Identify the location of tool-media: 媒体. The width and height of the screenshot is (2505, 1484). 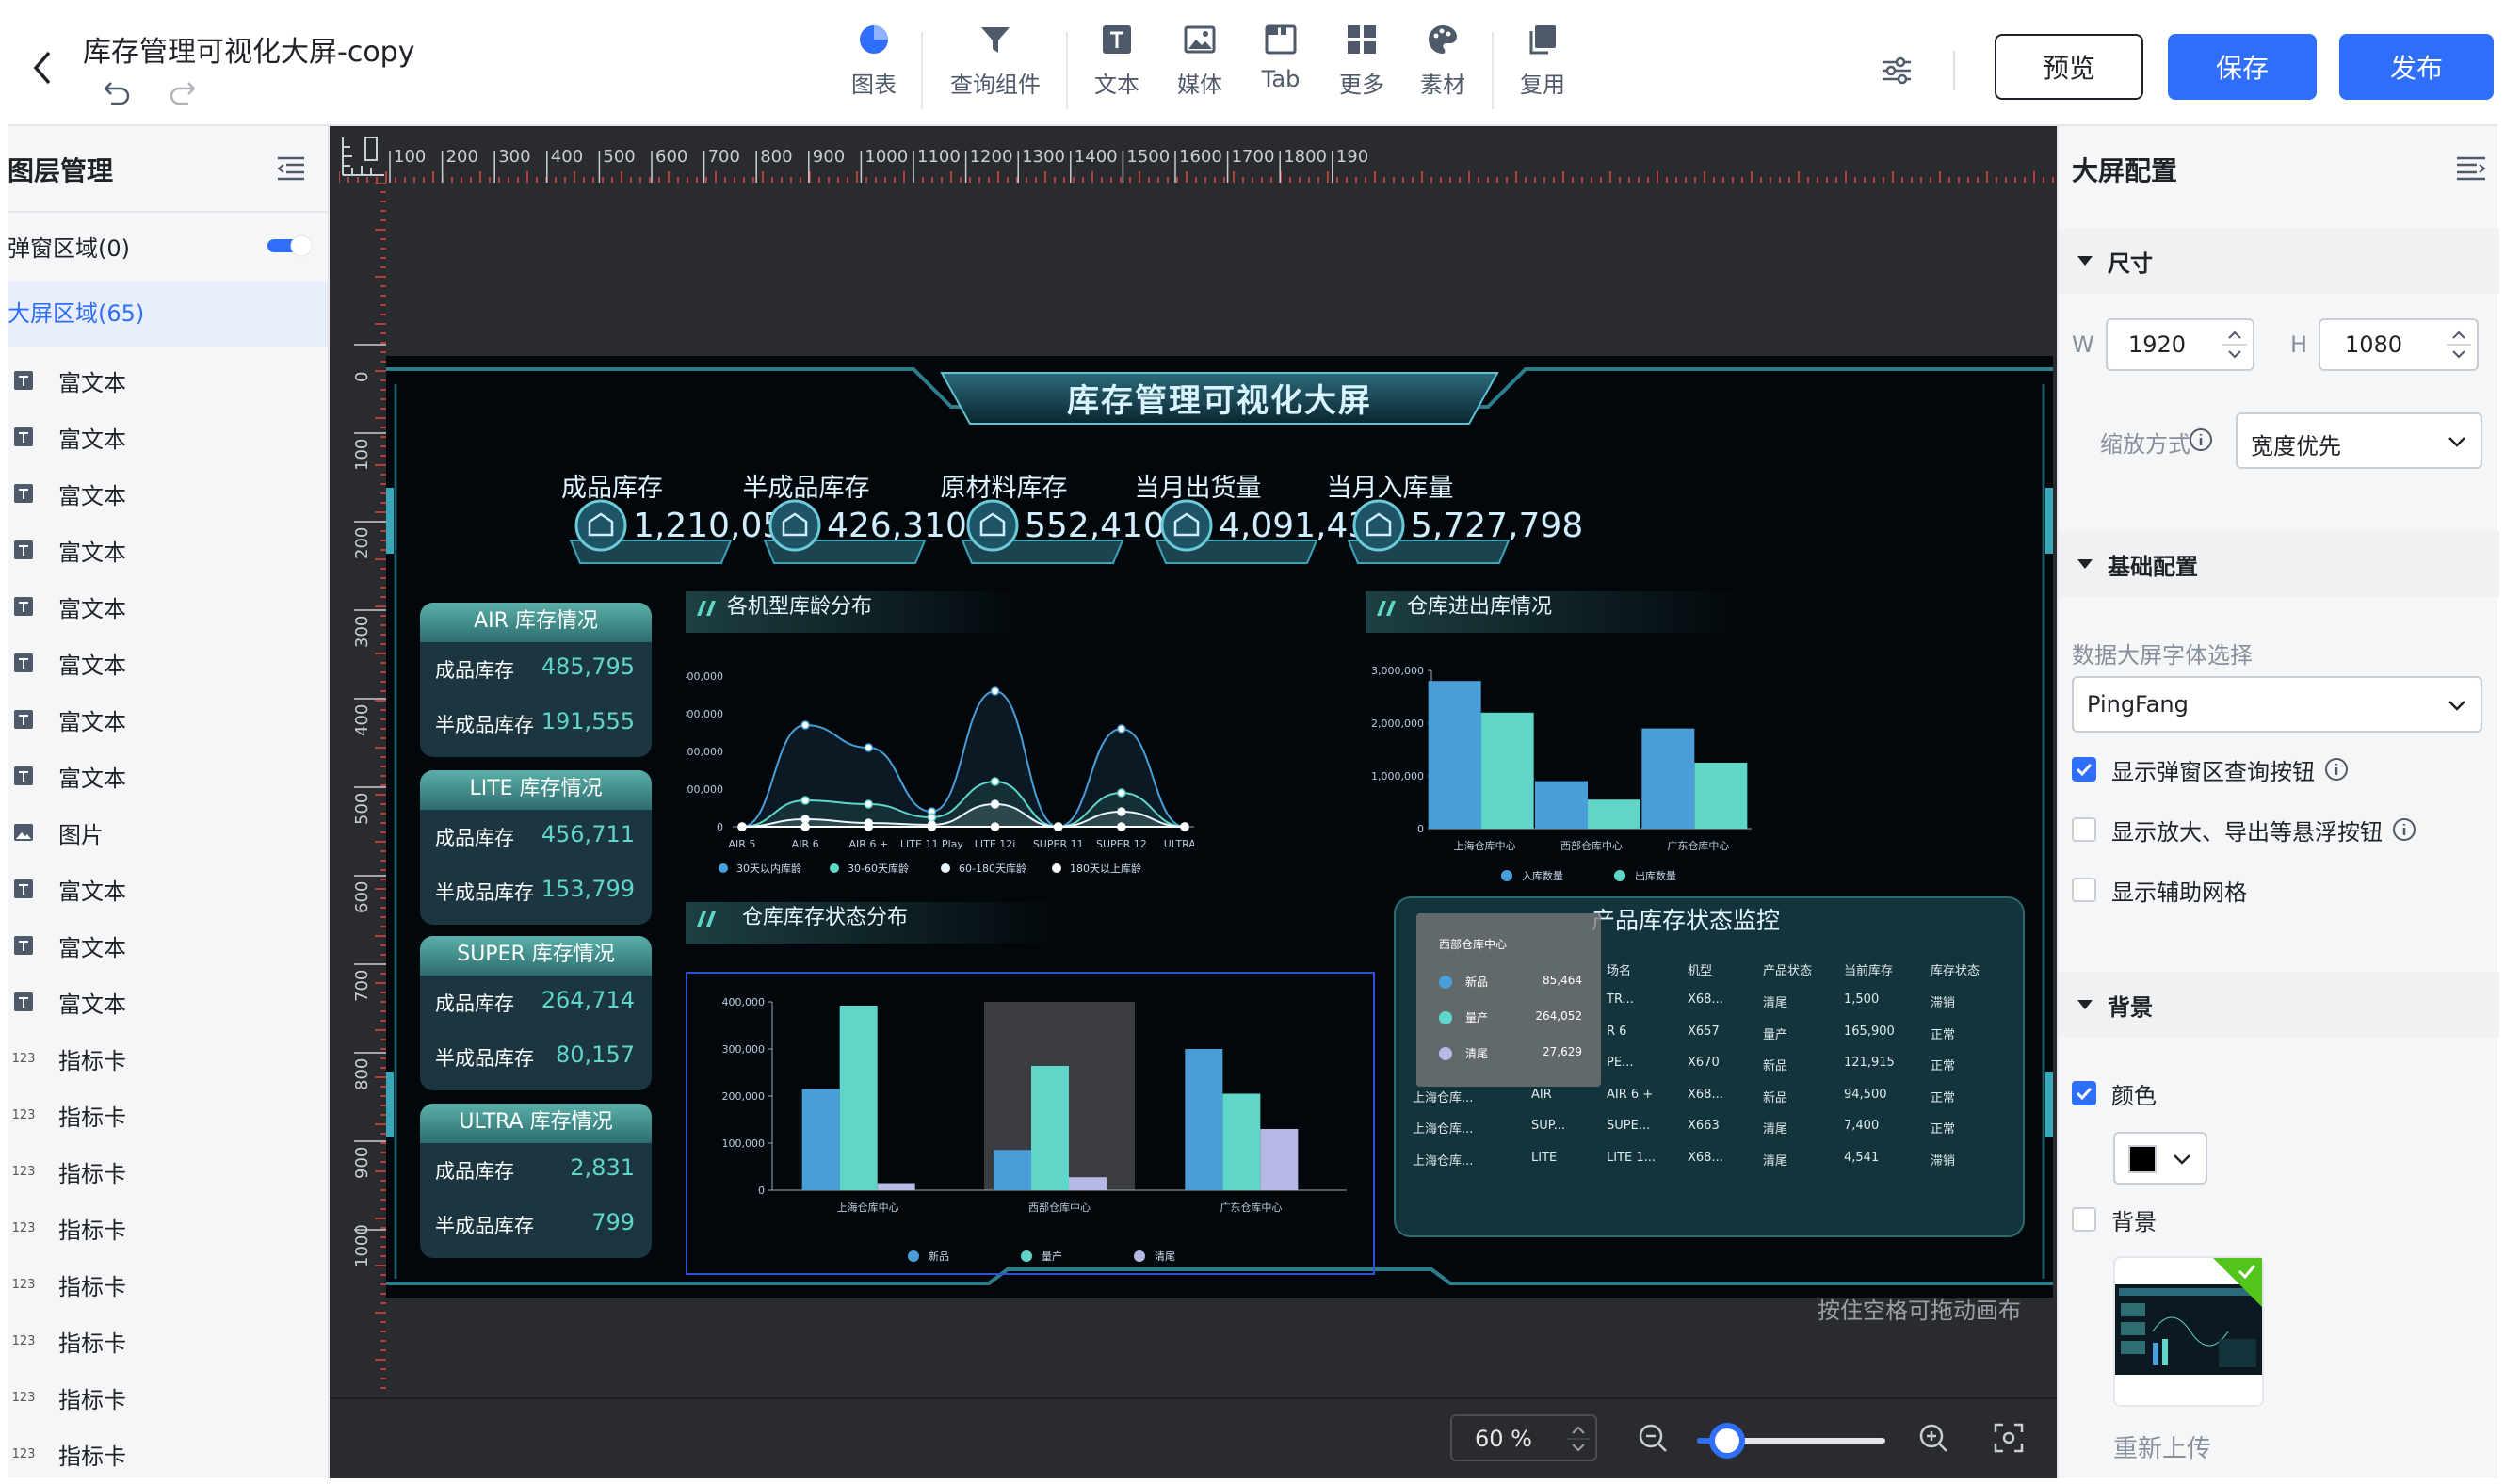
(1200, 70).